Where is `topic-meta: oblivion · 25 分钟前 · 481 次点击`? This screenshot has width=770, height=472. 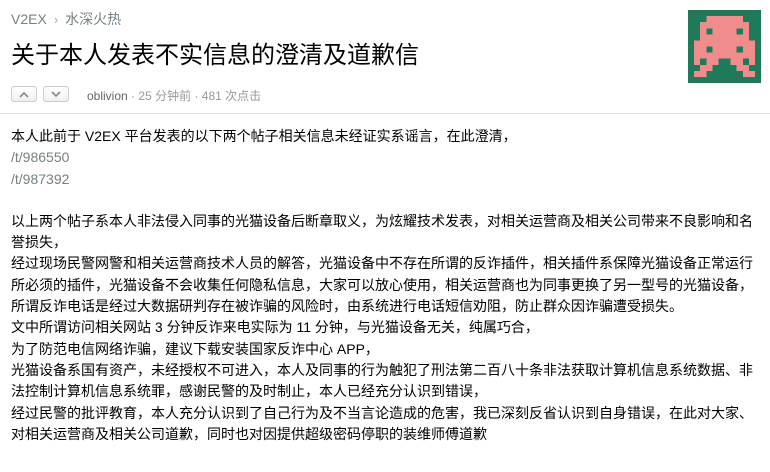 topic-meta: oblivion · 25 分钟前 · 481 次点击 is located at coordinates (174, 95).